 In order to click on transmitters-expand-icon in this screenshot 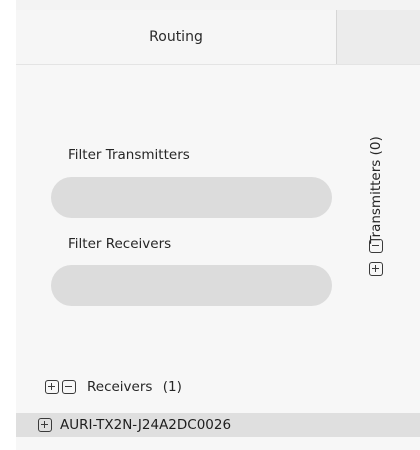, I will do `click(376, 269)`.